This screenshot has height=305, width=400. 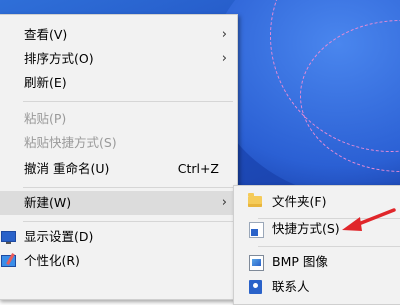 I want to click on menu-item-paste-shortcut: 粘贴快捷方式(S), so click(x=118, y=143).